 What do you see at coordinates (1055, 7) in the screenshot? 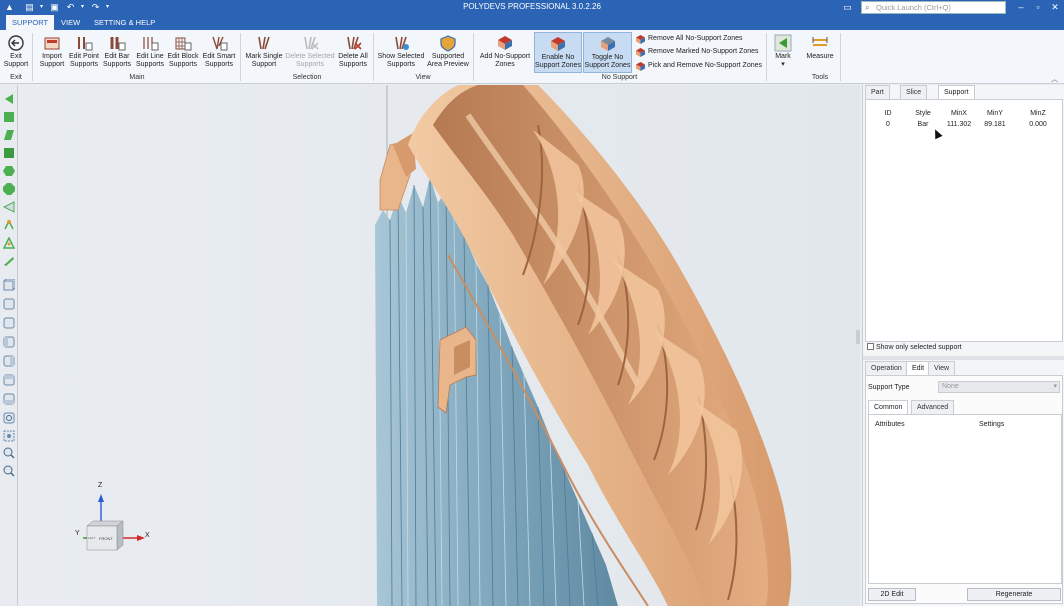
I see `close-button: ✕` at bounding box center [1055, 7].